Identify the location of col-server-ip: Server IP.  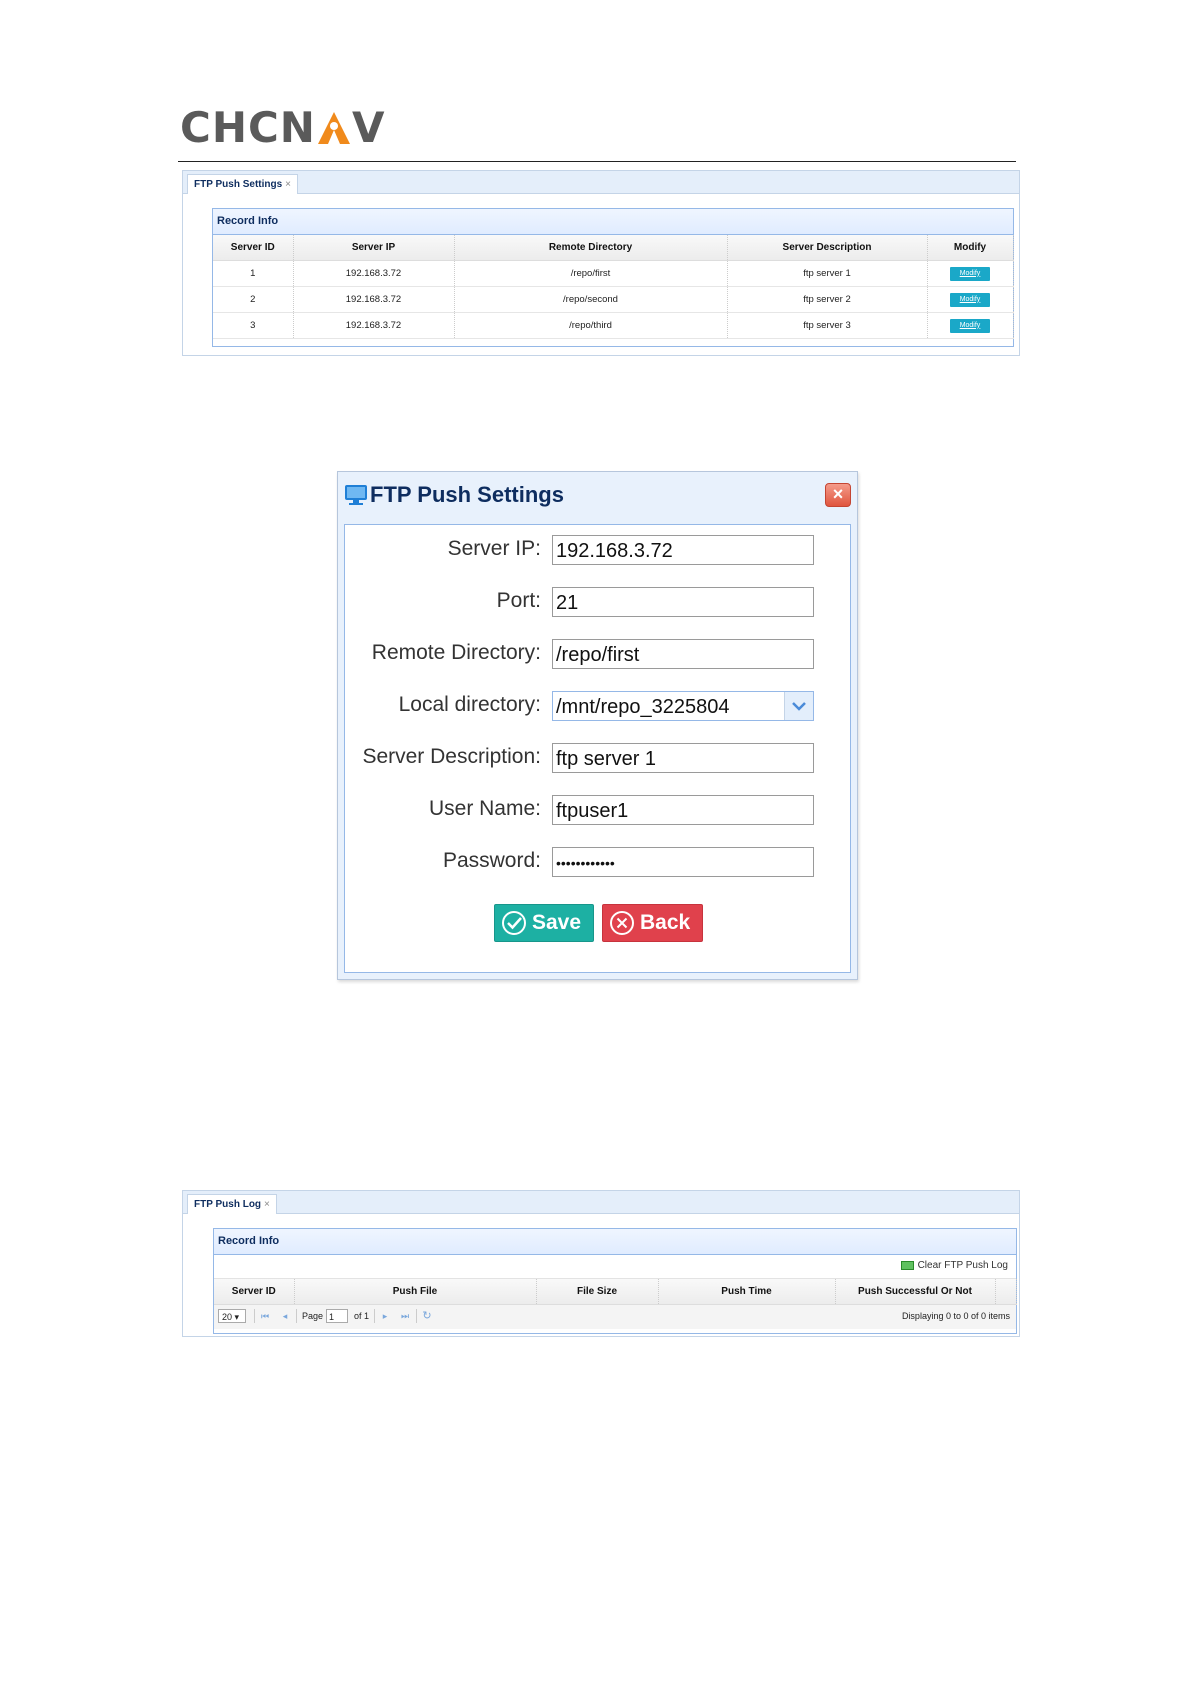
(374, 248).